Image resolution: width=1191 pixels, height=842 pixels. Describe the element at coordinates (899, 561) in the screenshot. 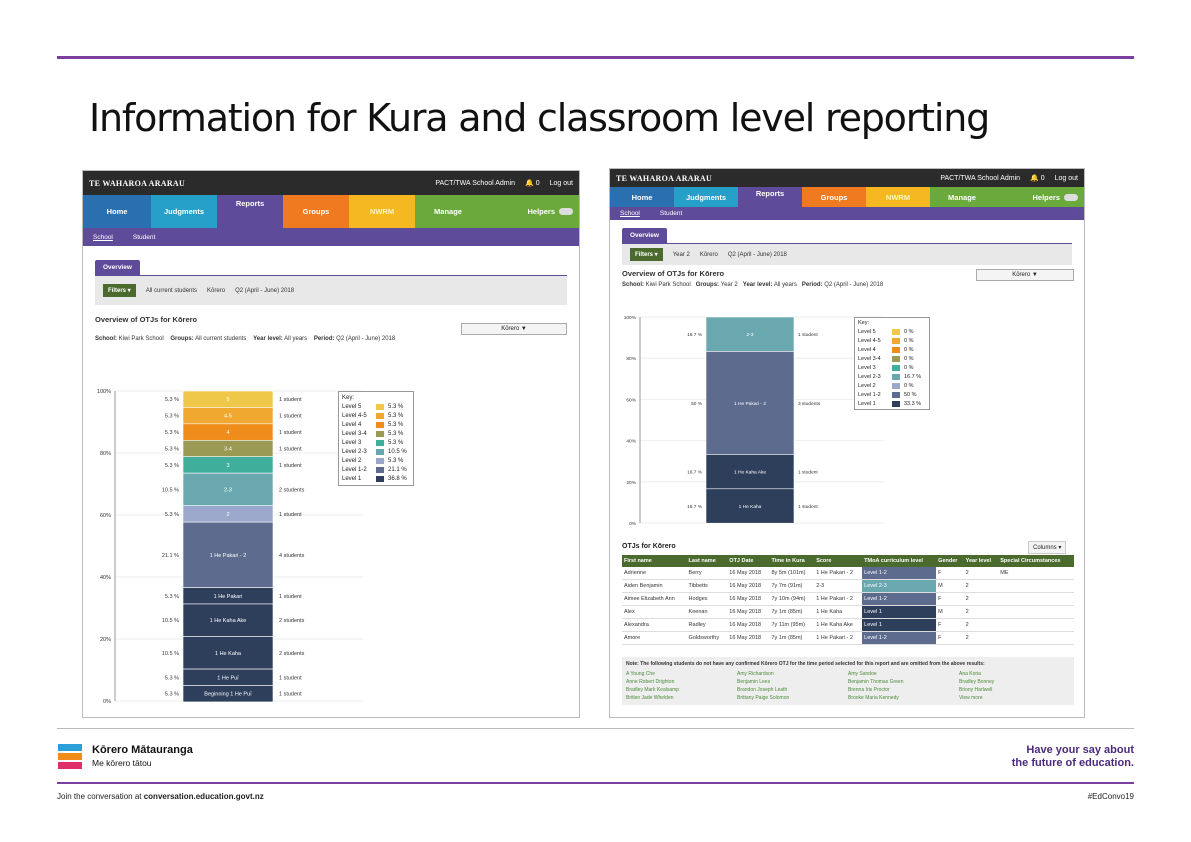

I see `column-header: TMoA curriculum level` at that location.